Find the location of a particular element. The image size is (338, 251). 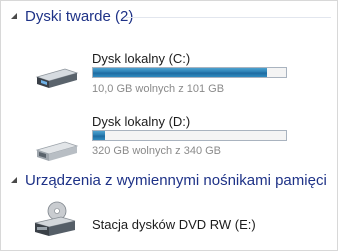

dvd-drive-icon is located at coordinates (55, 218).